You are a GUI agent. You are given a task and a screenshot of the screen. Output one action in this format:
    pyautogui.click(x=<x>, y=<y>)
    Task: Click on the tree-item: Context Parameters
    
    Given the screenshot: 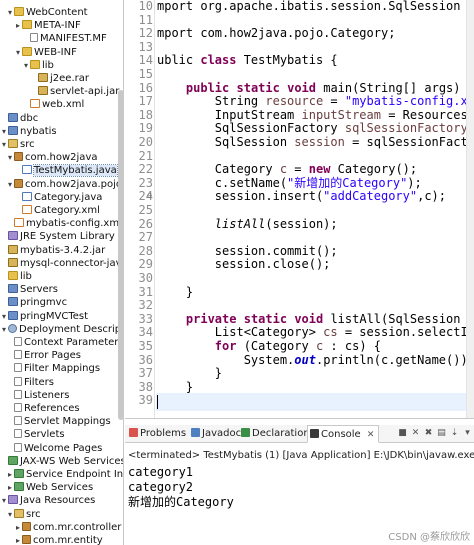 What is the action you would take?
    pyautogui.click(x=64, y=342)
    